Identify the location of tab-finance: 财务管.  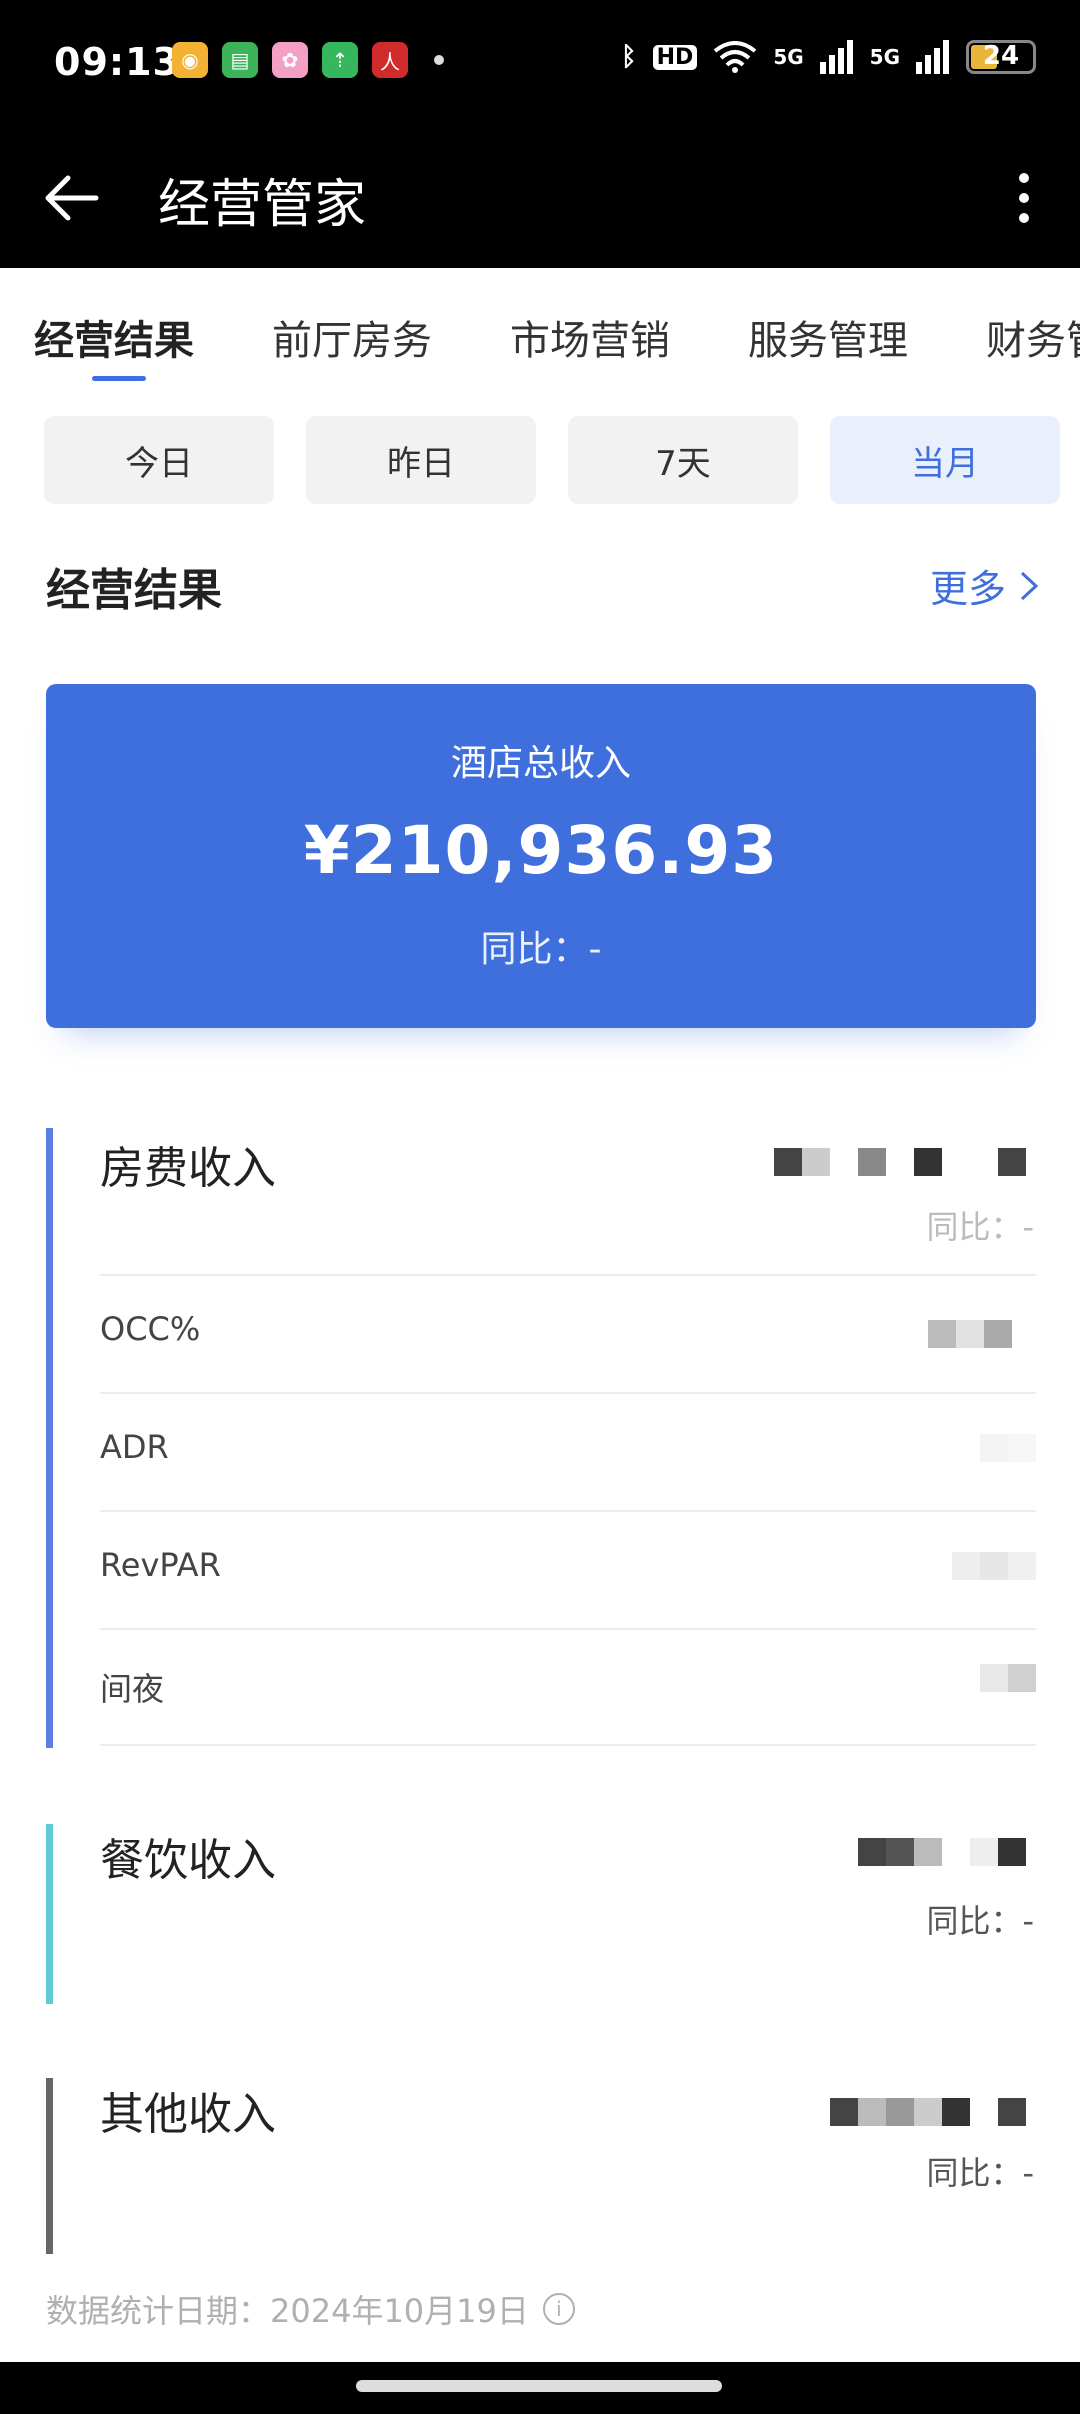
(1033, 337).